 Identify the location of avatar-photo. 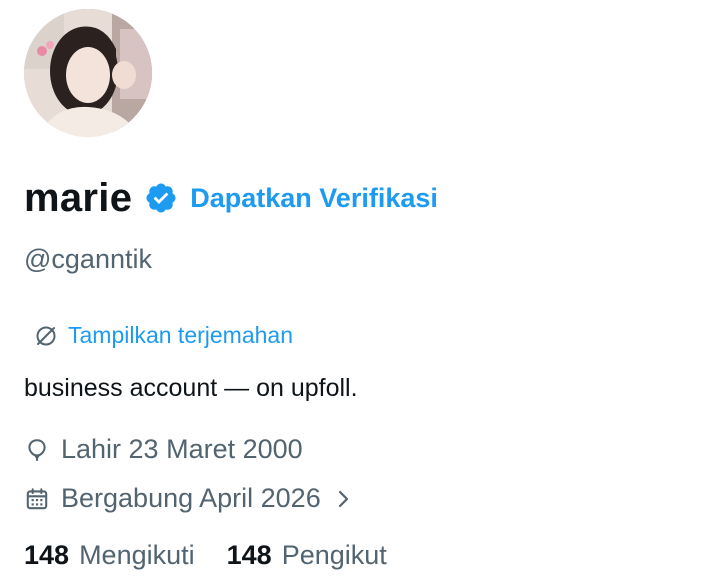
(88, 73).